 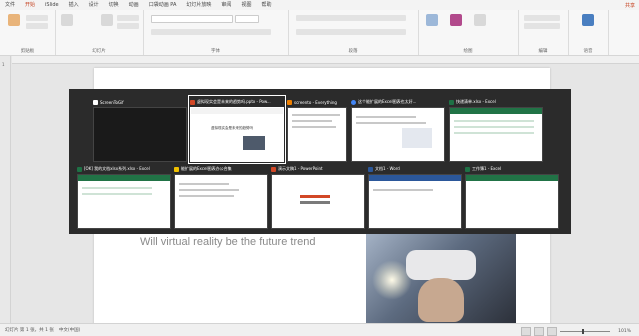 I want to click on font-family-select, so click(x=192, y=19).